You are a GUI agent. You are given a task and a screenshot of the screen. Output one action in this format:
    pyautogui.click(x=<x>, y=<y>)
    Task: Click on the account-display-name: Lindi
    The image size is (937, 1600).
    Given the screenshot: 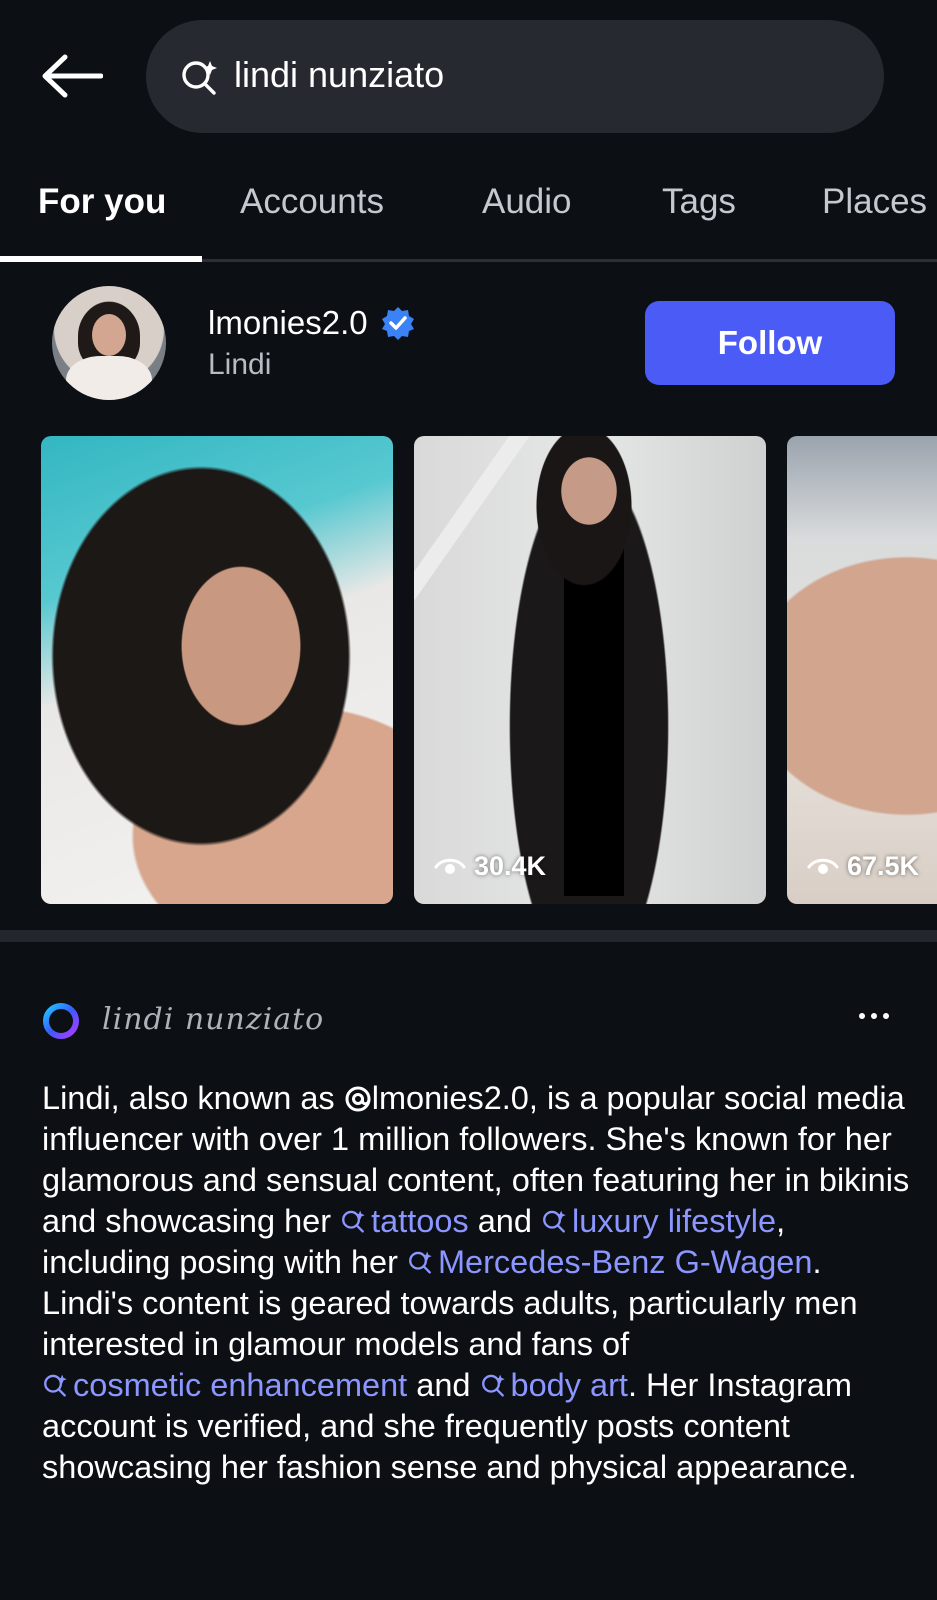 What is the action you would take?
    pyautogui.click(x=240, y=364)
    